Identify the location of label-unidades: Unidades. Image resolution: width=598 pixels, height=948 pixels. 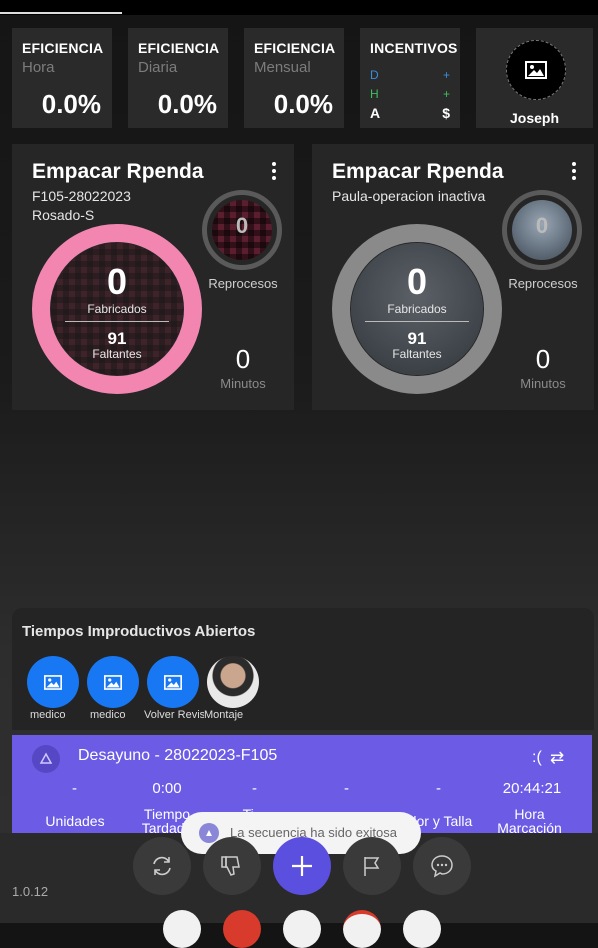
(75, 821).